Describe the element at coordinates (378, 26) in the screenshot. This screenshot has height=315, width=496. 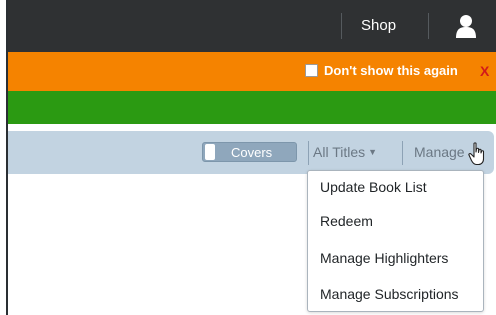
I see `shop-link: Shop` at that location.